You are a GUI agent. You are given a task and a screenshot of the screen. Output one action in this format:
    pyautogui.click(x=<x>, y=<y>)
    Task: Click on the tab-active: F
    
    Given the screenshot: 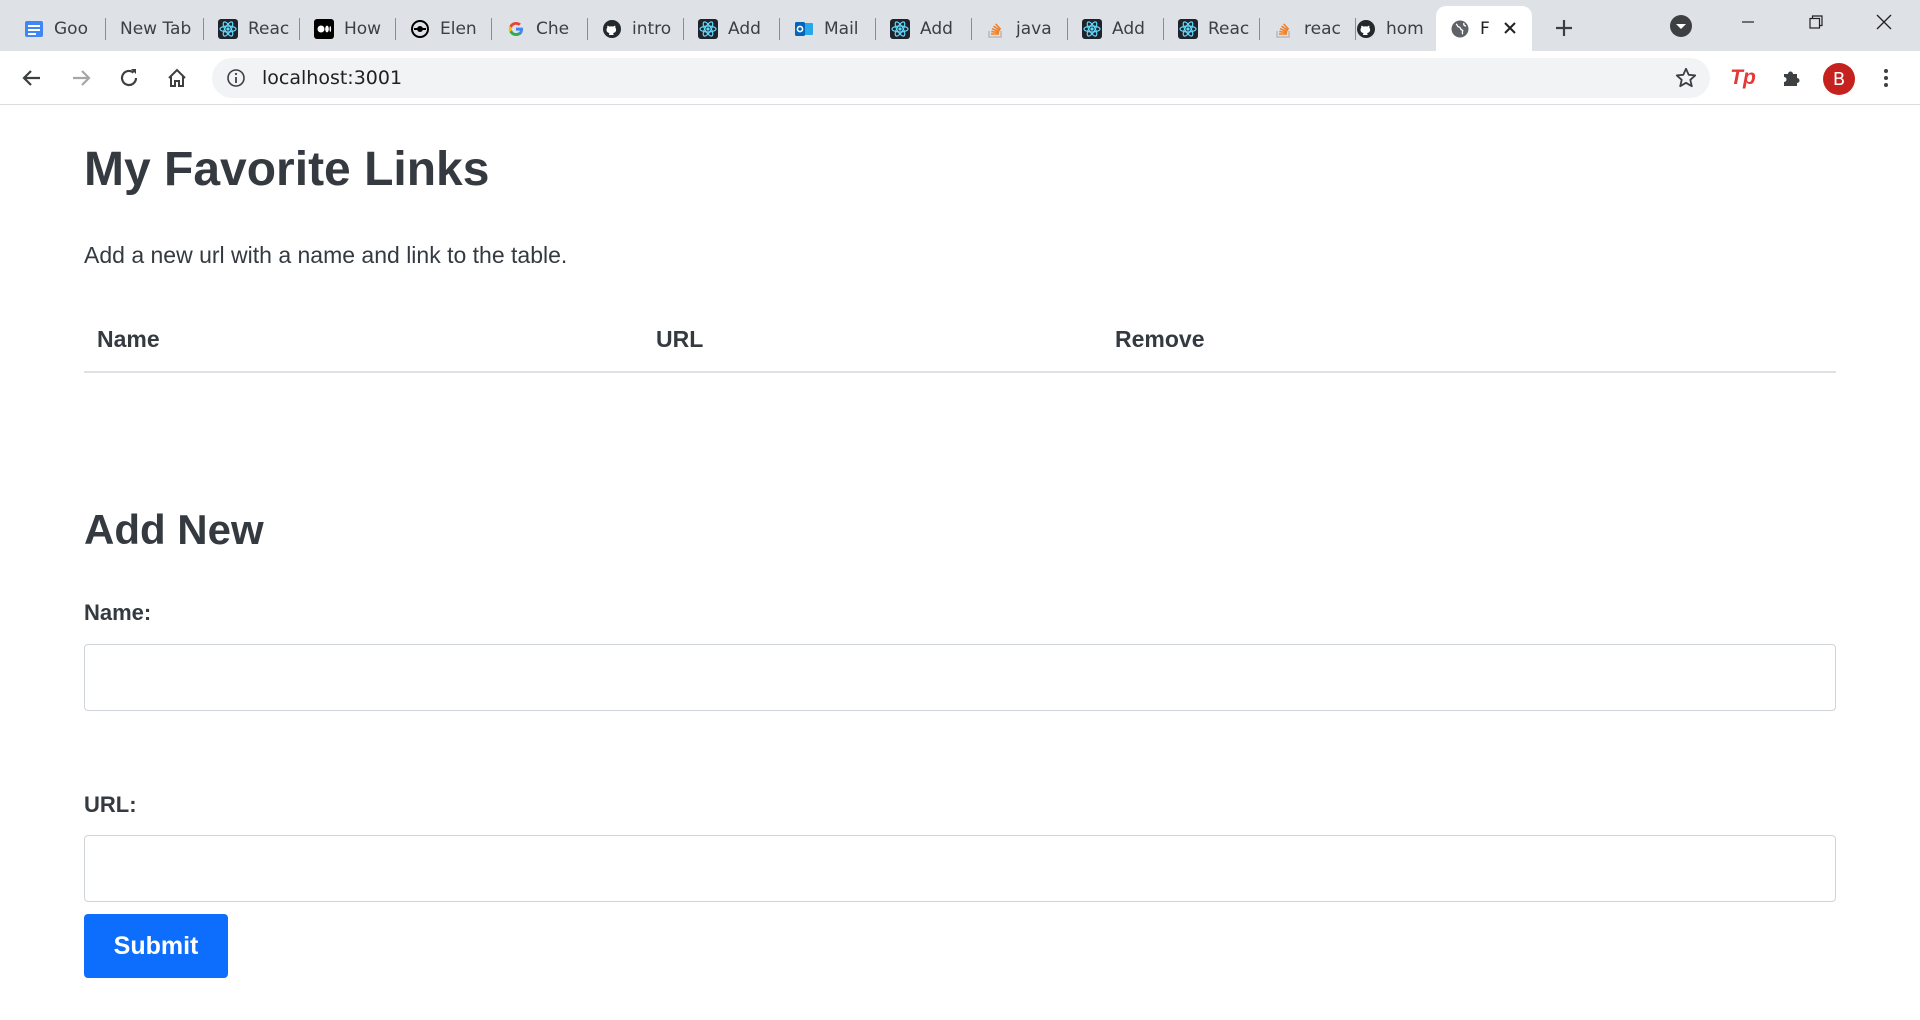 What is the action you would take?
    pyautogui.click(x=1484, y=28)
    